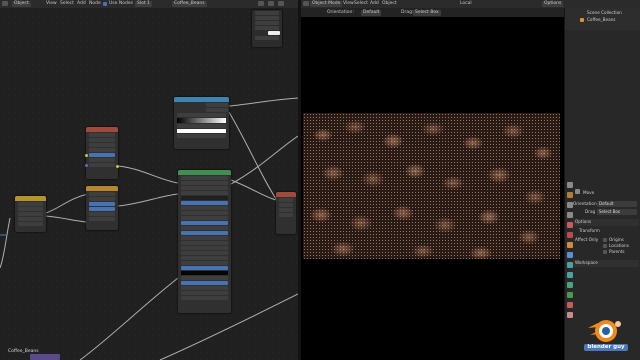  I want to click on menu-view: View, so click(51, 4).